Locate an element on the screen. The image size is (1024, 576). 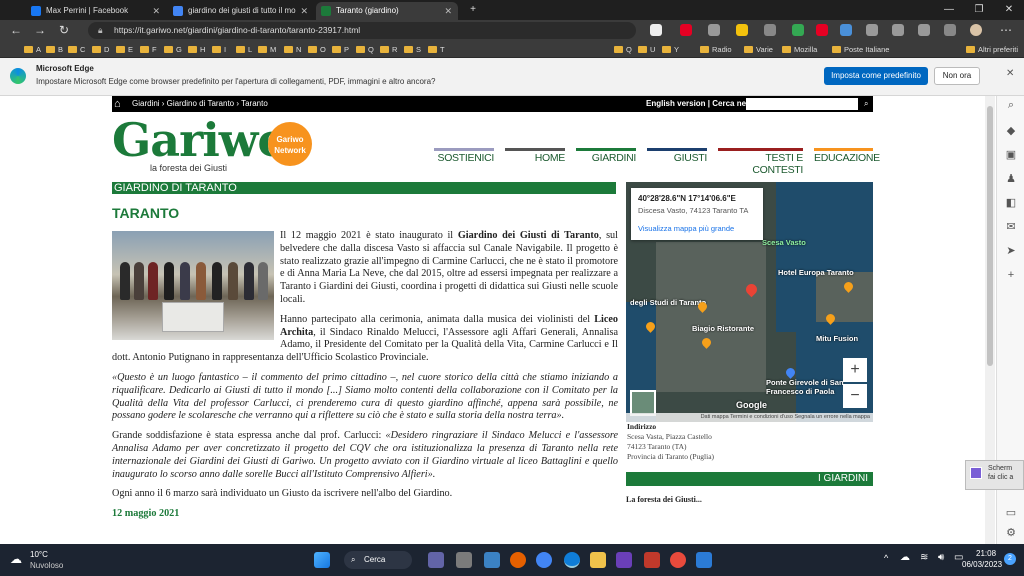
menu-sostienici: SOSTIENICI is located at coordinates (464, 157).